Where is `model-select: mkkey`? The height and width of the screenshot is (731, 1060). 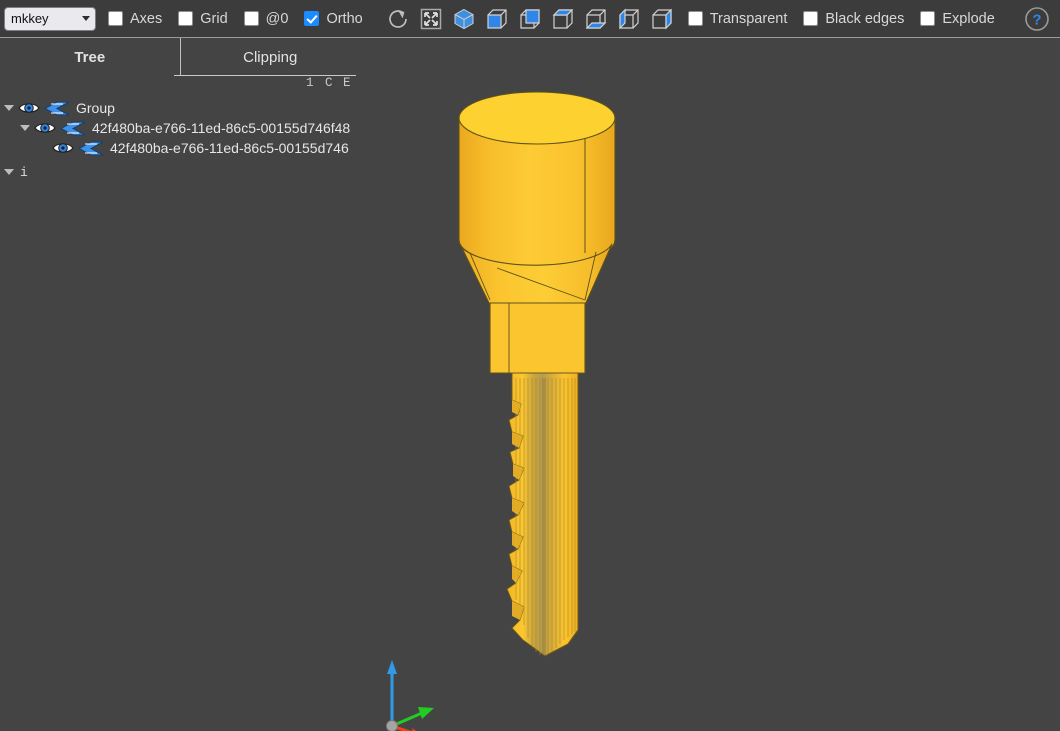 model-select: mkkey is located at coordinates (50, 18).